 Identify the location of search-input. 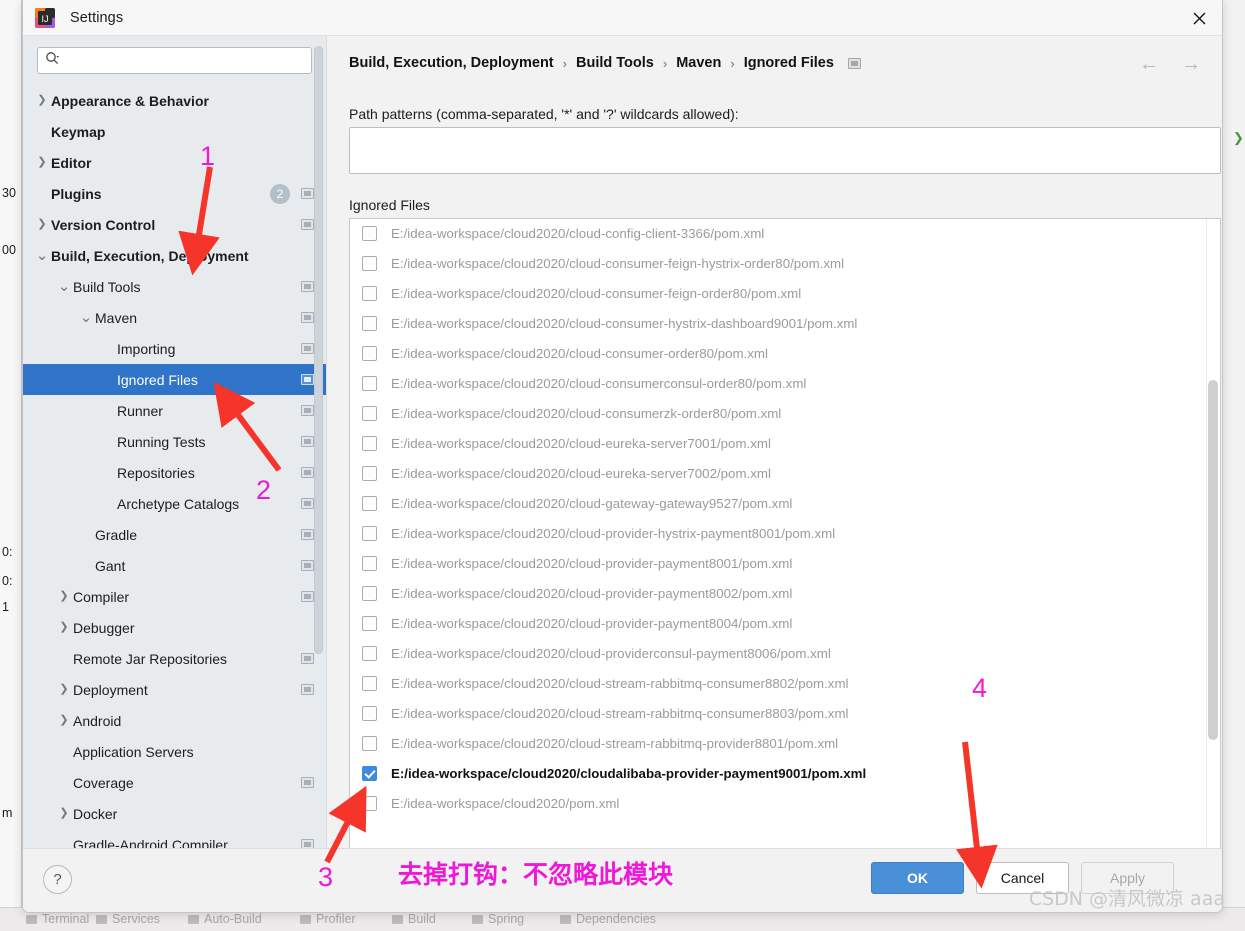
(184, 60).